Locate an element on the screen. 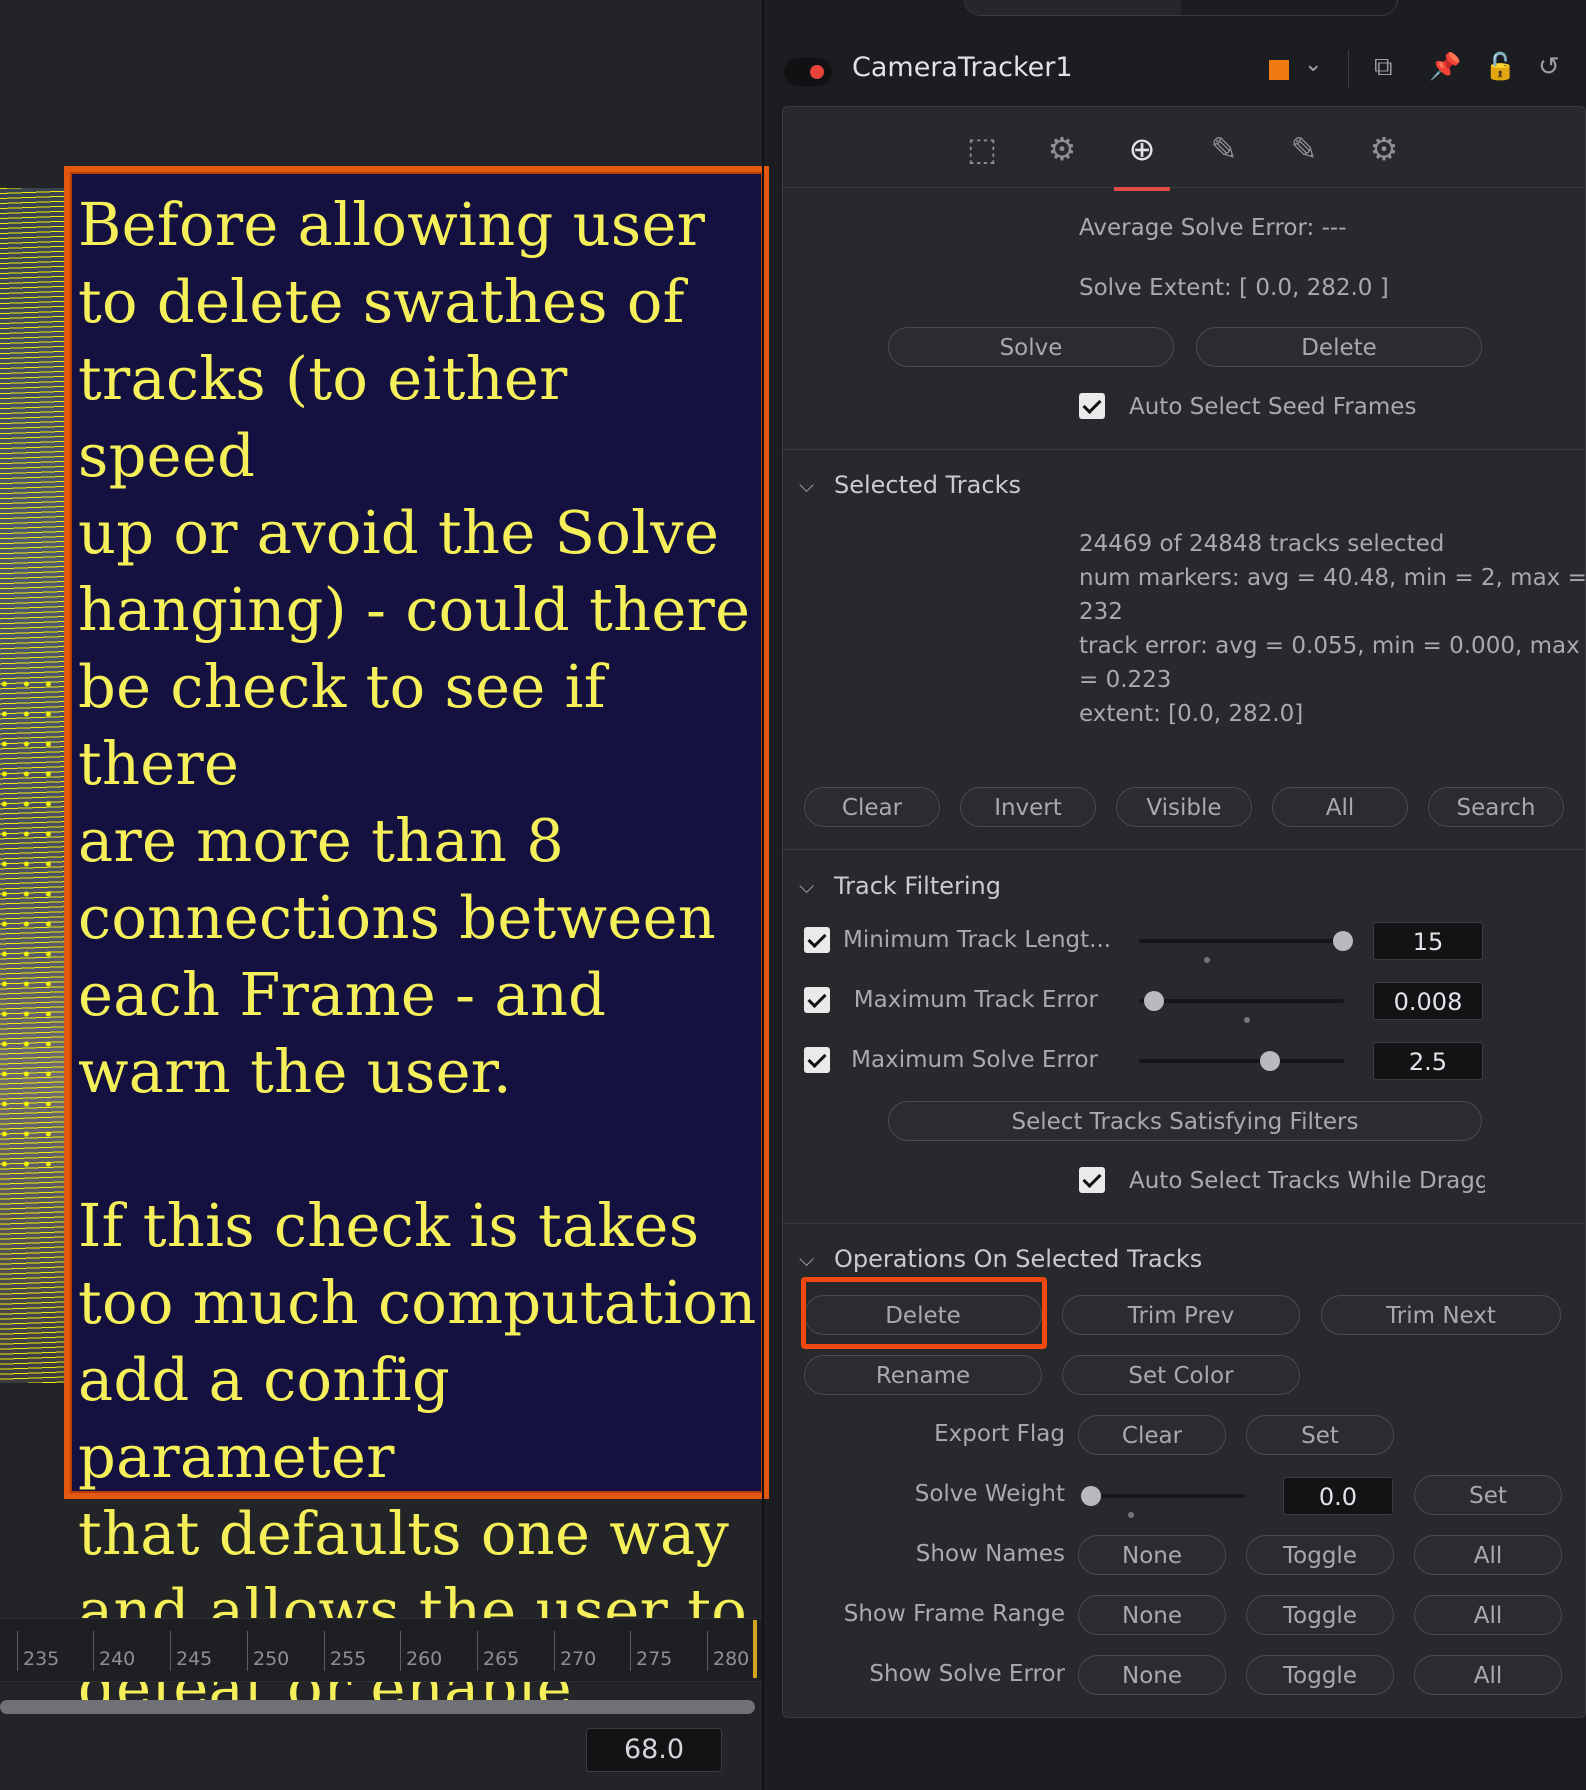 Image resolution: width=1586 pixels, height=1790 pixels. timeline-tick: 235 is located at coordinates (38, 1651).